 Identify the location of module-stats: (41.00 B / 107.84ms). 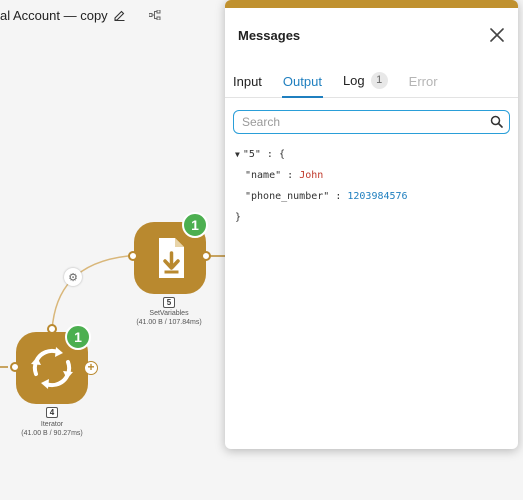
(169, 322).